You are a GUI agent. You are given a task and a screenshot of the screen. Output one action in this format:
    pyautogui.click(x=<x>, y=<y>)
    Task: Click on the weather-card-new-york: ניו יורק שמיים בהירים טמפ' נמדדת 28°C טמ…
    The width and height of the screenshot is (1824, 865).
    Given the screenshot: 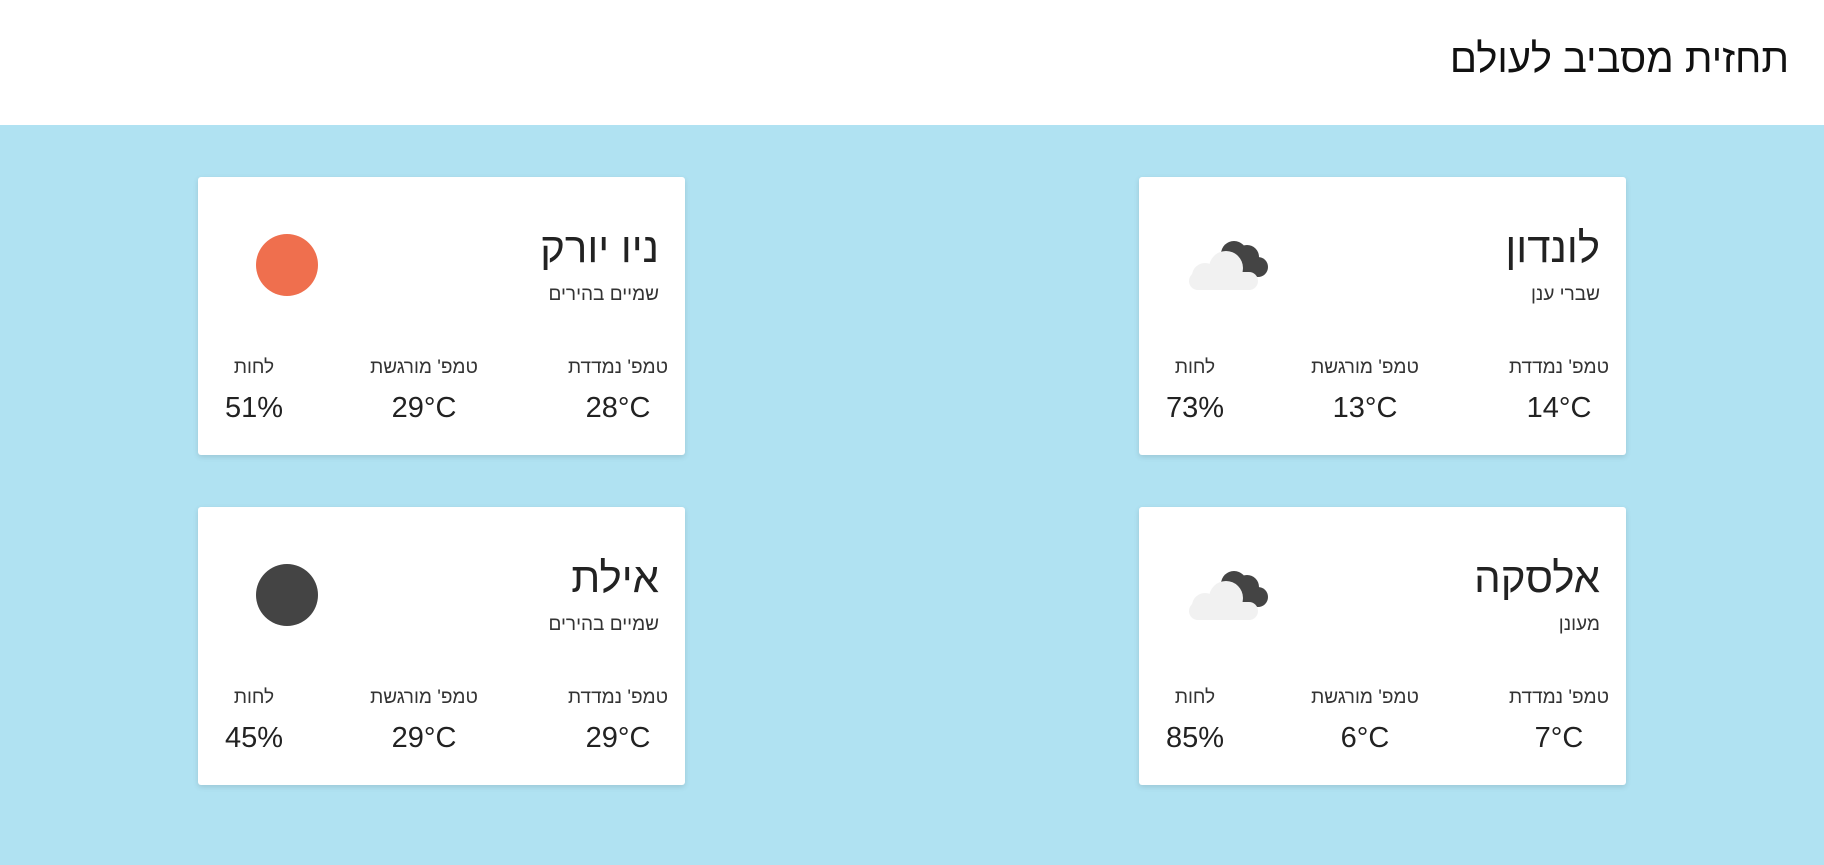 What is the action you would take?
    pyautogui.click(x=441, y=316)
    